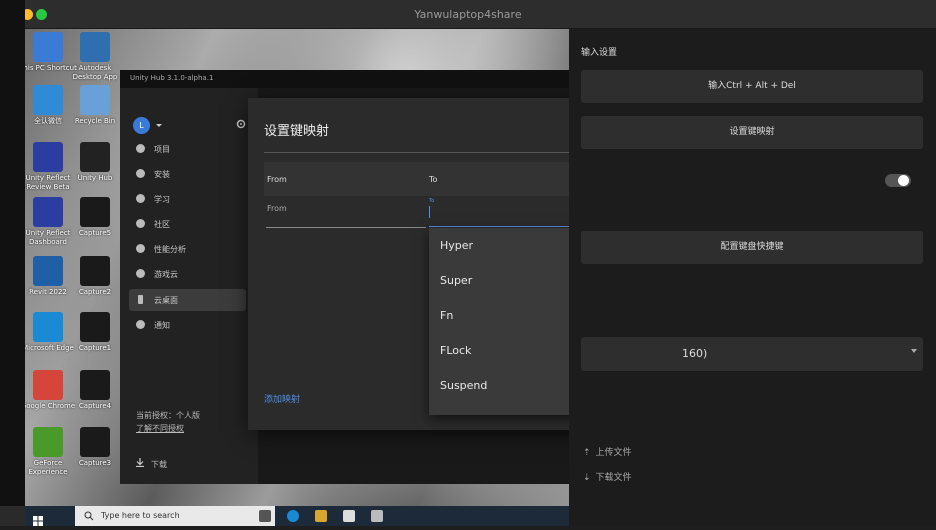 Image resolution: width=936 pixels, height=530 pixels. Describe the element at coordinates (187, 325) in the screenshot. I see `sidebar-item-notifications: 通知` at that location.